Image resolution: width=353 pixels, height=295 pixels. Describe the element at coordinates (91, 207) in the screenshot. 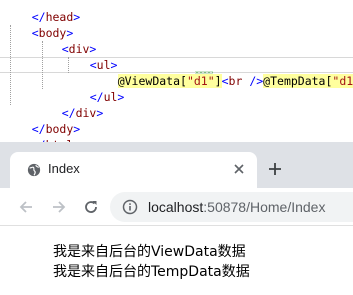

I see `reload-icon` at that location.